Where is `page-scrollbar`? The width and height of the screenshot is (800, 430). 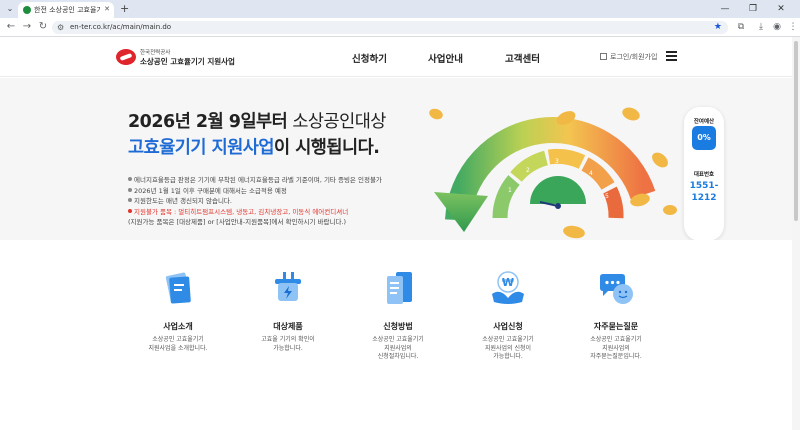 page-scrollbar is located at coordinates (796, 233).